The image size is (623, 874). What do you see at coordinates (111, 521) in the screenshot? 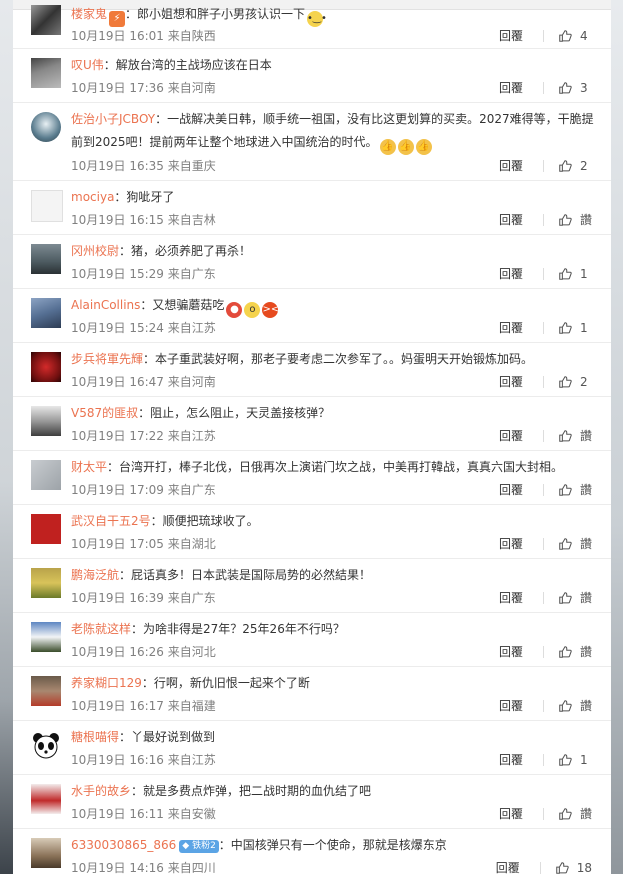
I see `username: 武汉自干五2号` at bounding box center [111, 521].